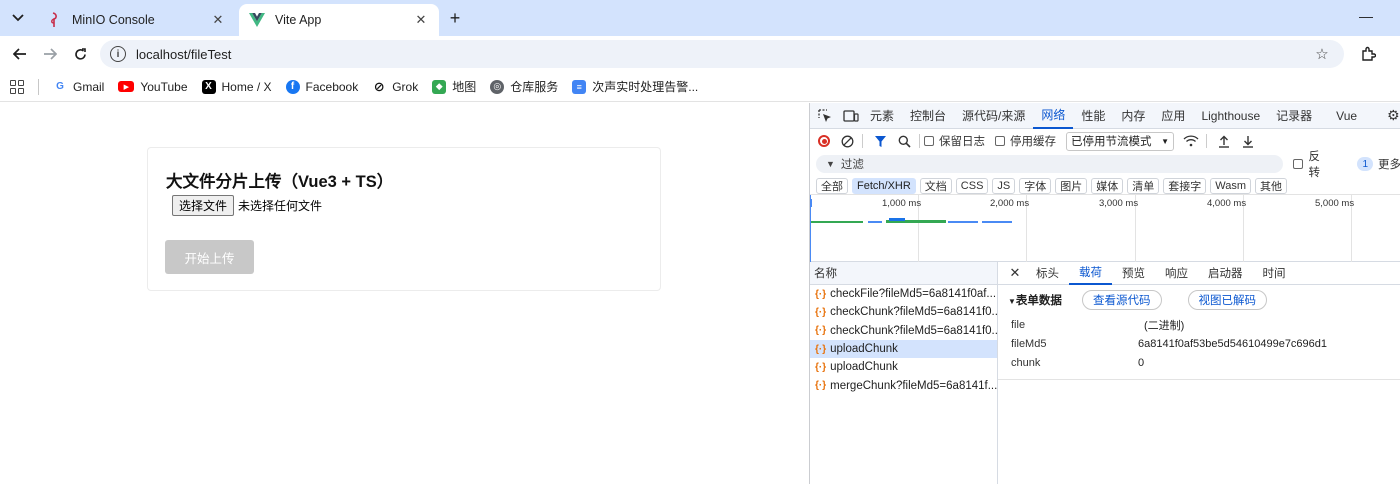 This screenshot has height=484, width=1400. What do you see at coordinates (1271, 186) in the screenshot?
I see `type-filter-other: 其他` at bounding box center [1271, 186].